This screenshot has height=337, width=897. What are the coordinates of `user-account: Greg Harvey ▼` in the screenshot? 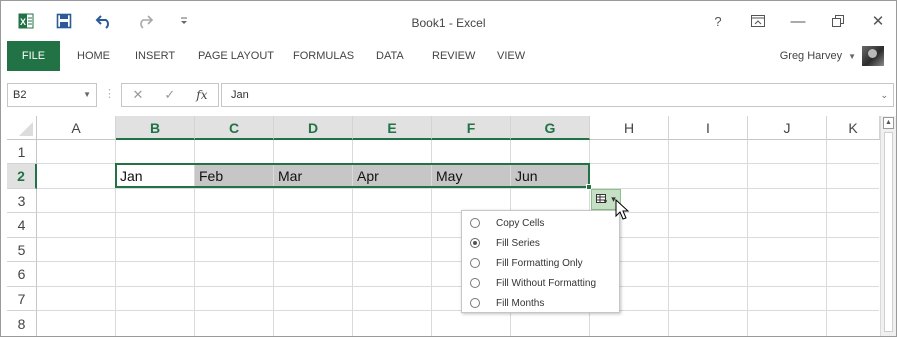 It's located at (832, 56).